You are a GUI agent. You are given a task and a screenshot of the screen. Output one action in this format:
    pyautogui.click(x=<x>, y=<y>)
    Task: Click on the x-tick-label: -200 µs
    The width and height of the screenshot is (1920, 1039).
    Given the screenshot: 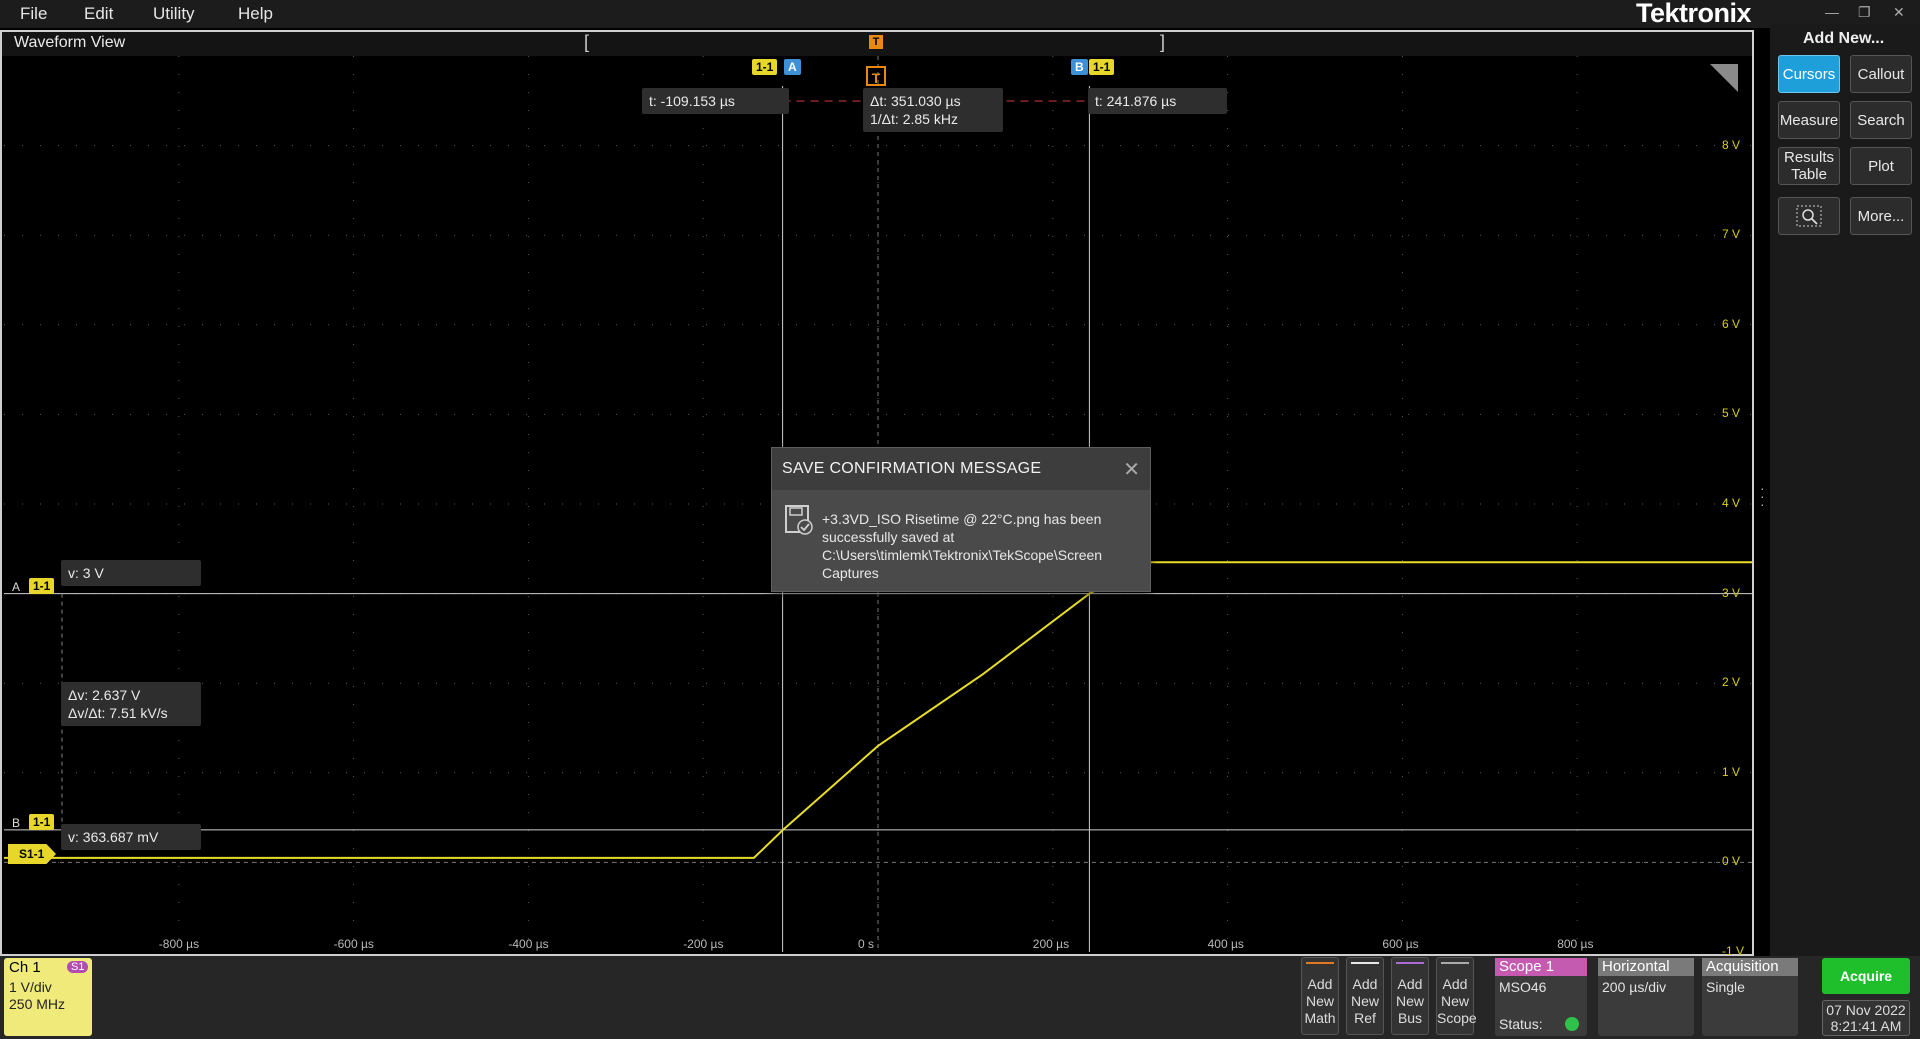 What is the action you would take?
    pyautogui.click(x=703, y=944)
    